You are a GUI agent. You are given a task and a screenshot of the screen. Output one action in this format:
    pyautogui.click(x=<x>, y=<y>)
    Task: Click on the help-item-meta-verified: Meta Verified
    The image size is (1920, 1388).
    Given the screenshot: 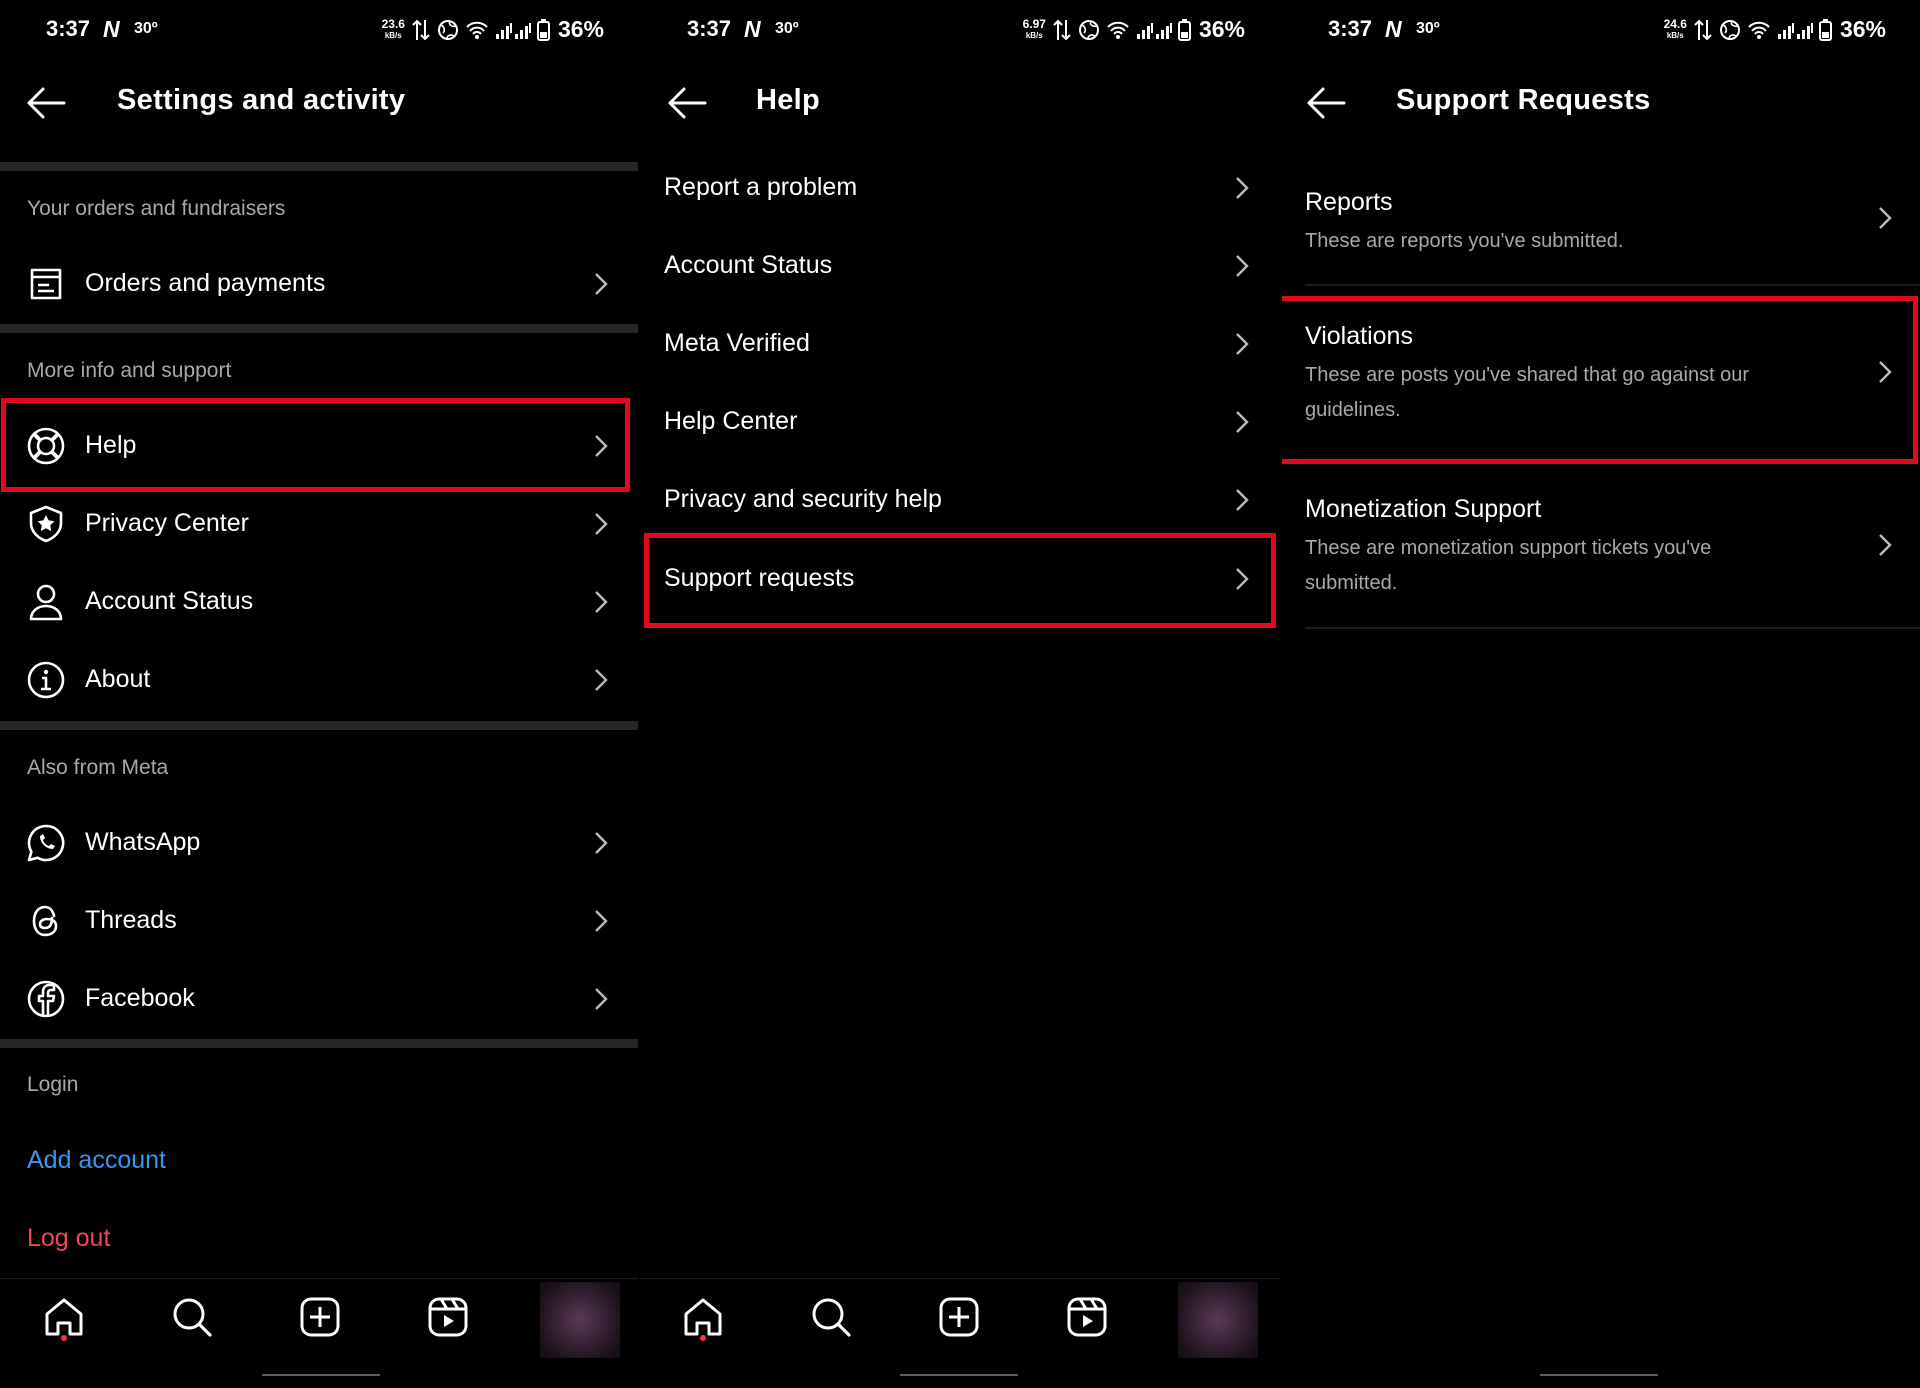 What is the action you would take?
    pyautogui.click(x=960, y=344)
    